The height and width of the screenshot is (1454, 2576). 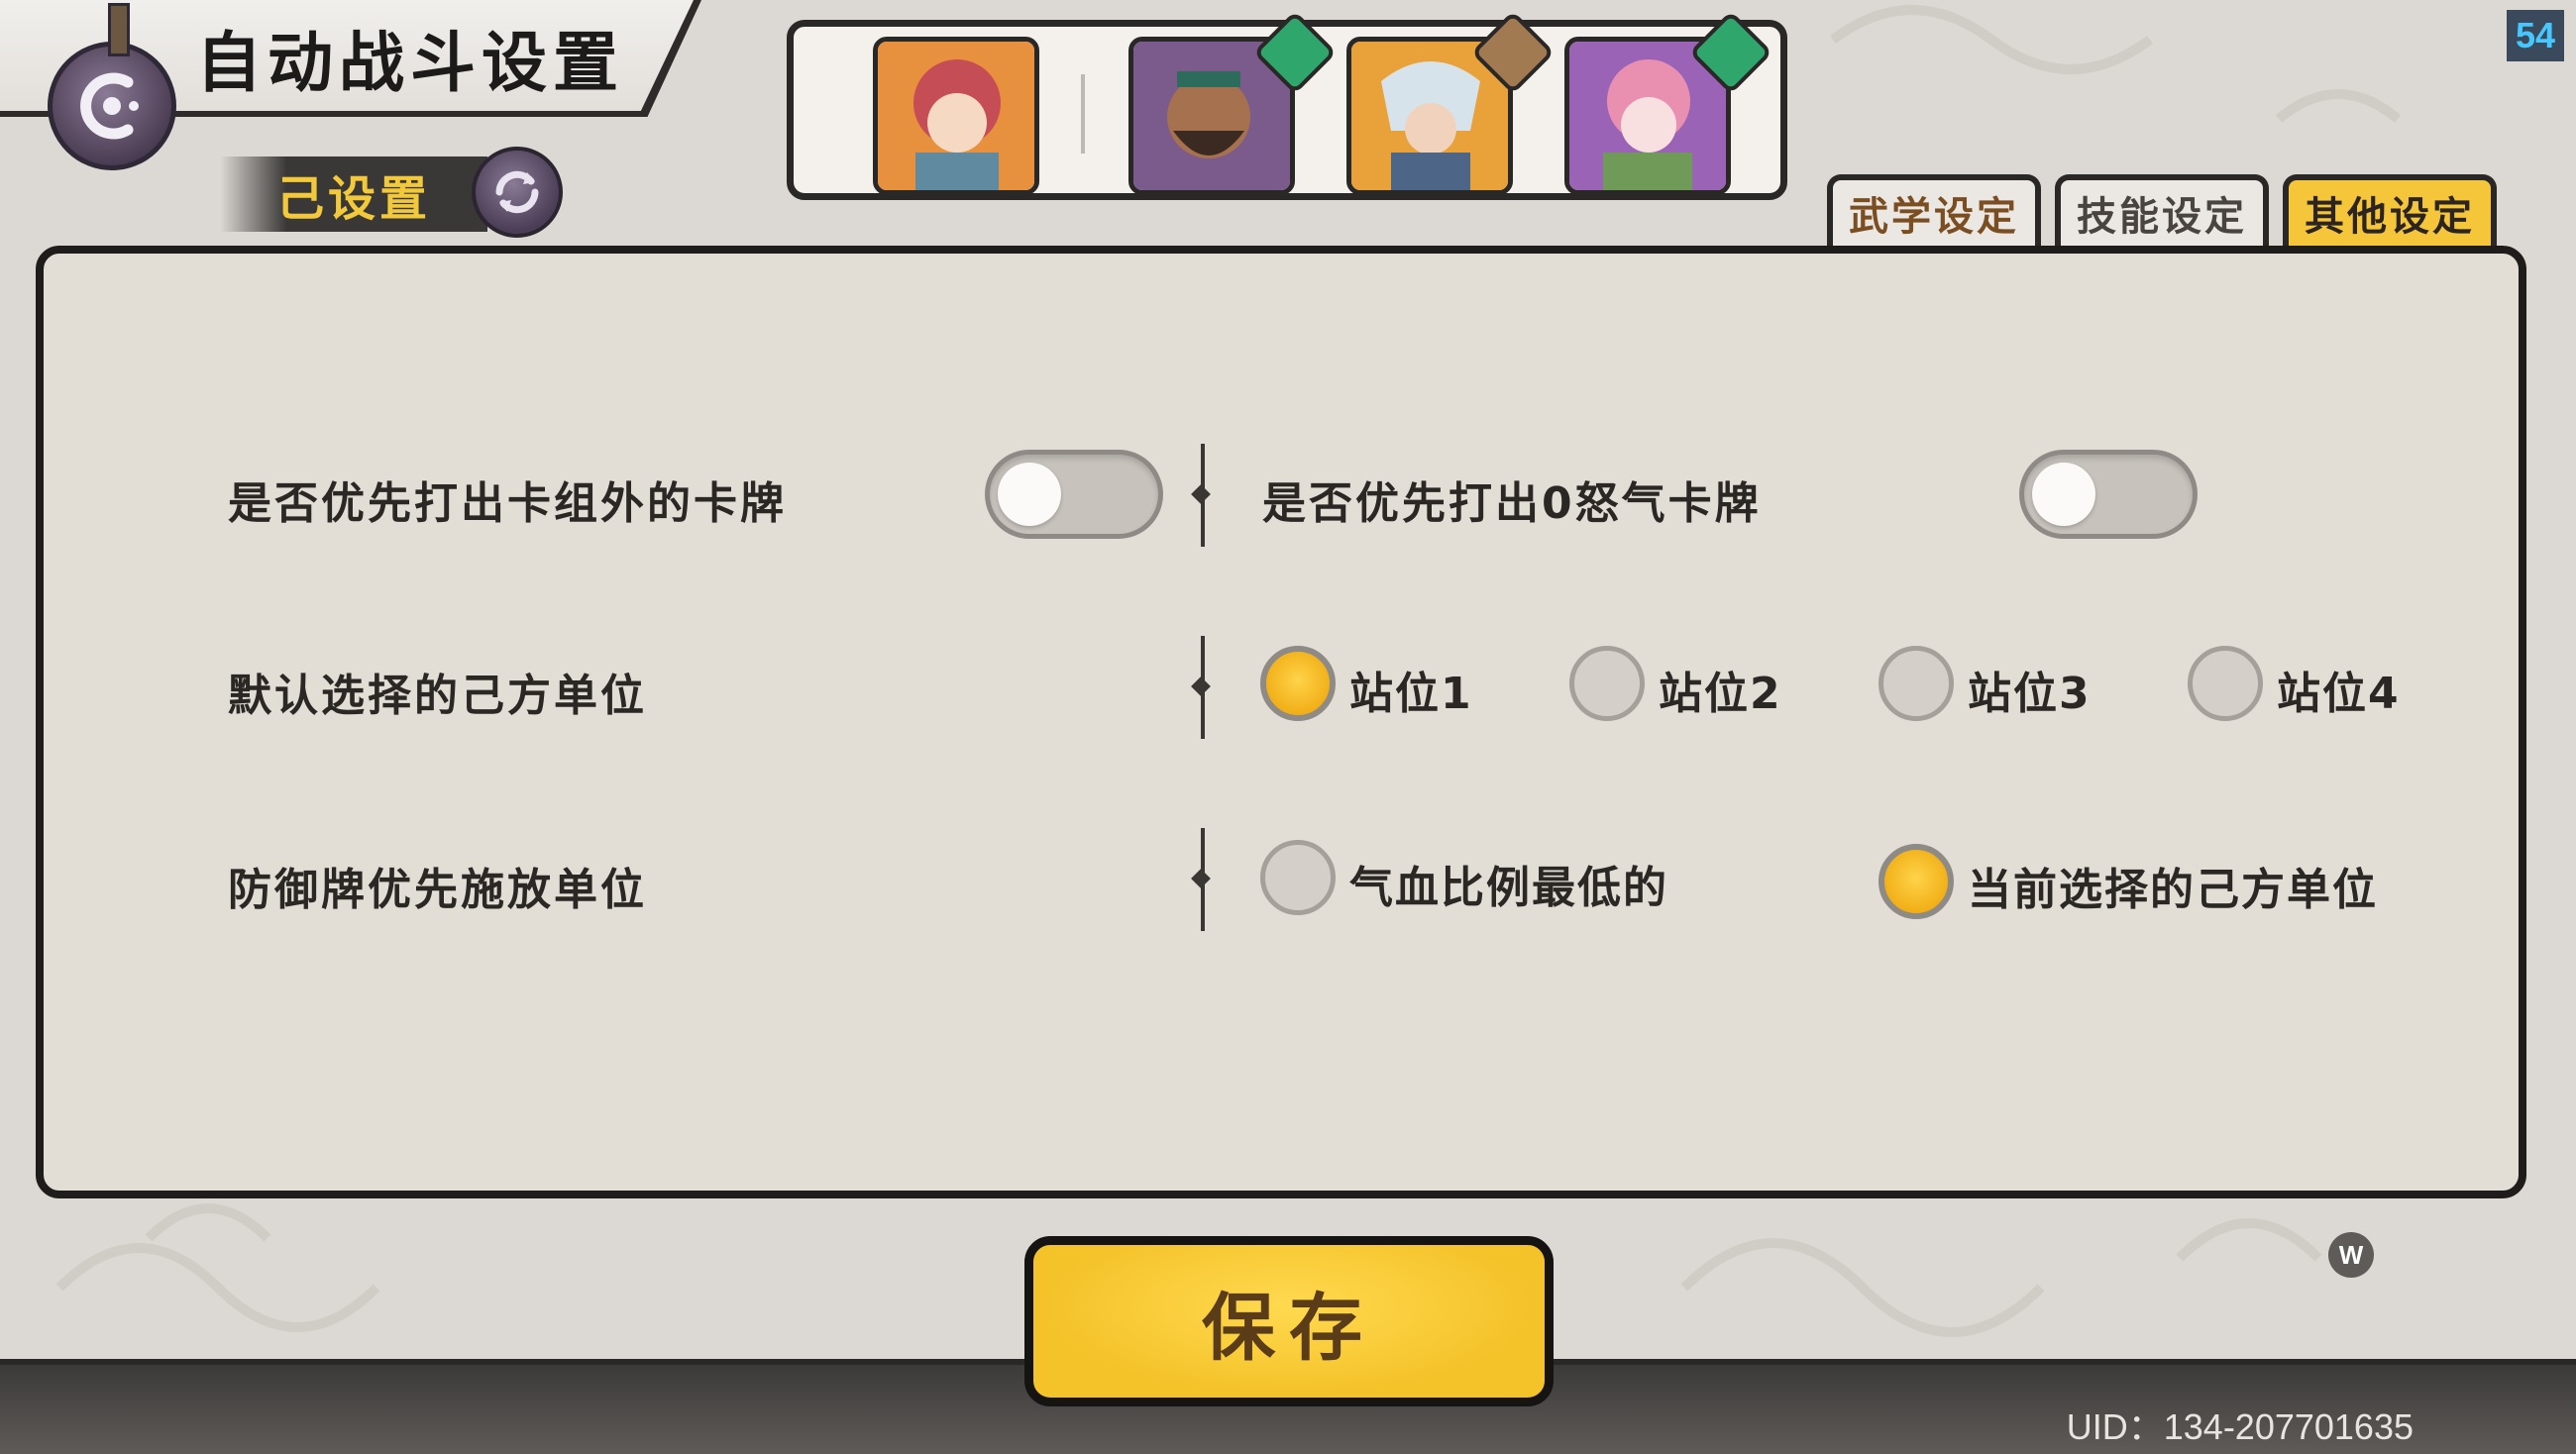 What do you see at coordinates (1721, 694) in the screenshot?
I see `option-position-2: 站位2` at bounding box center [1721, 694].